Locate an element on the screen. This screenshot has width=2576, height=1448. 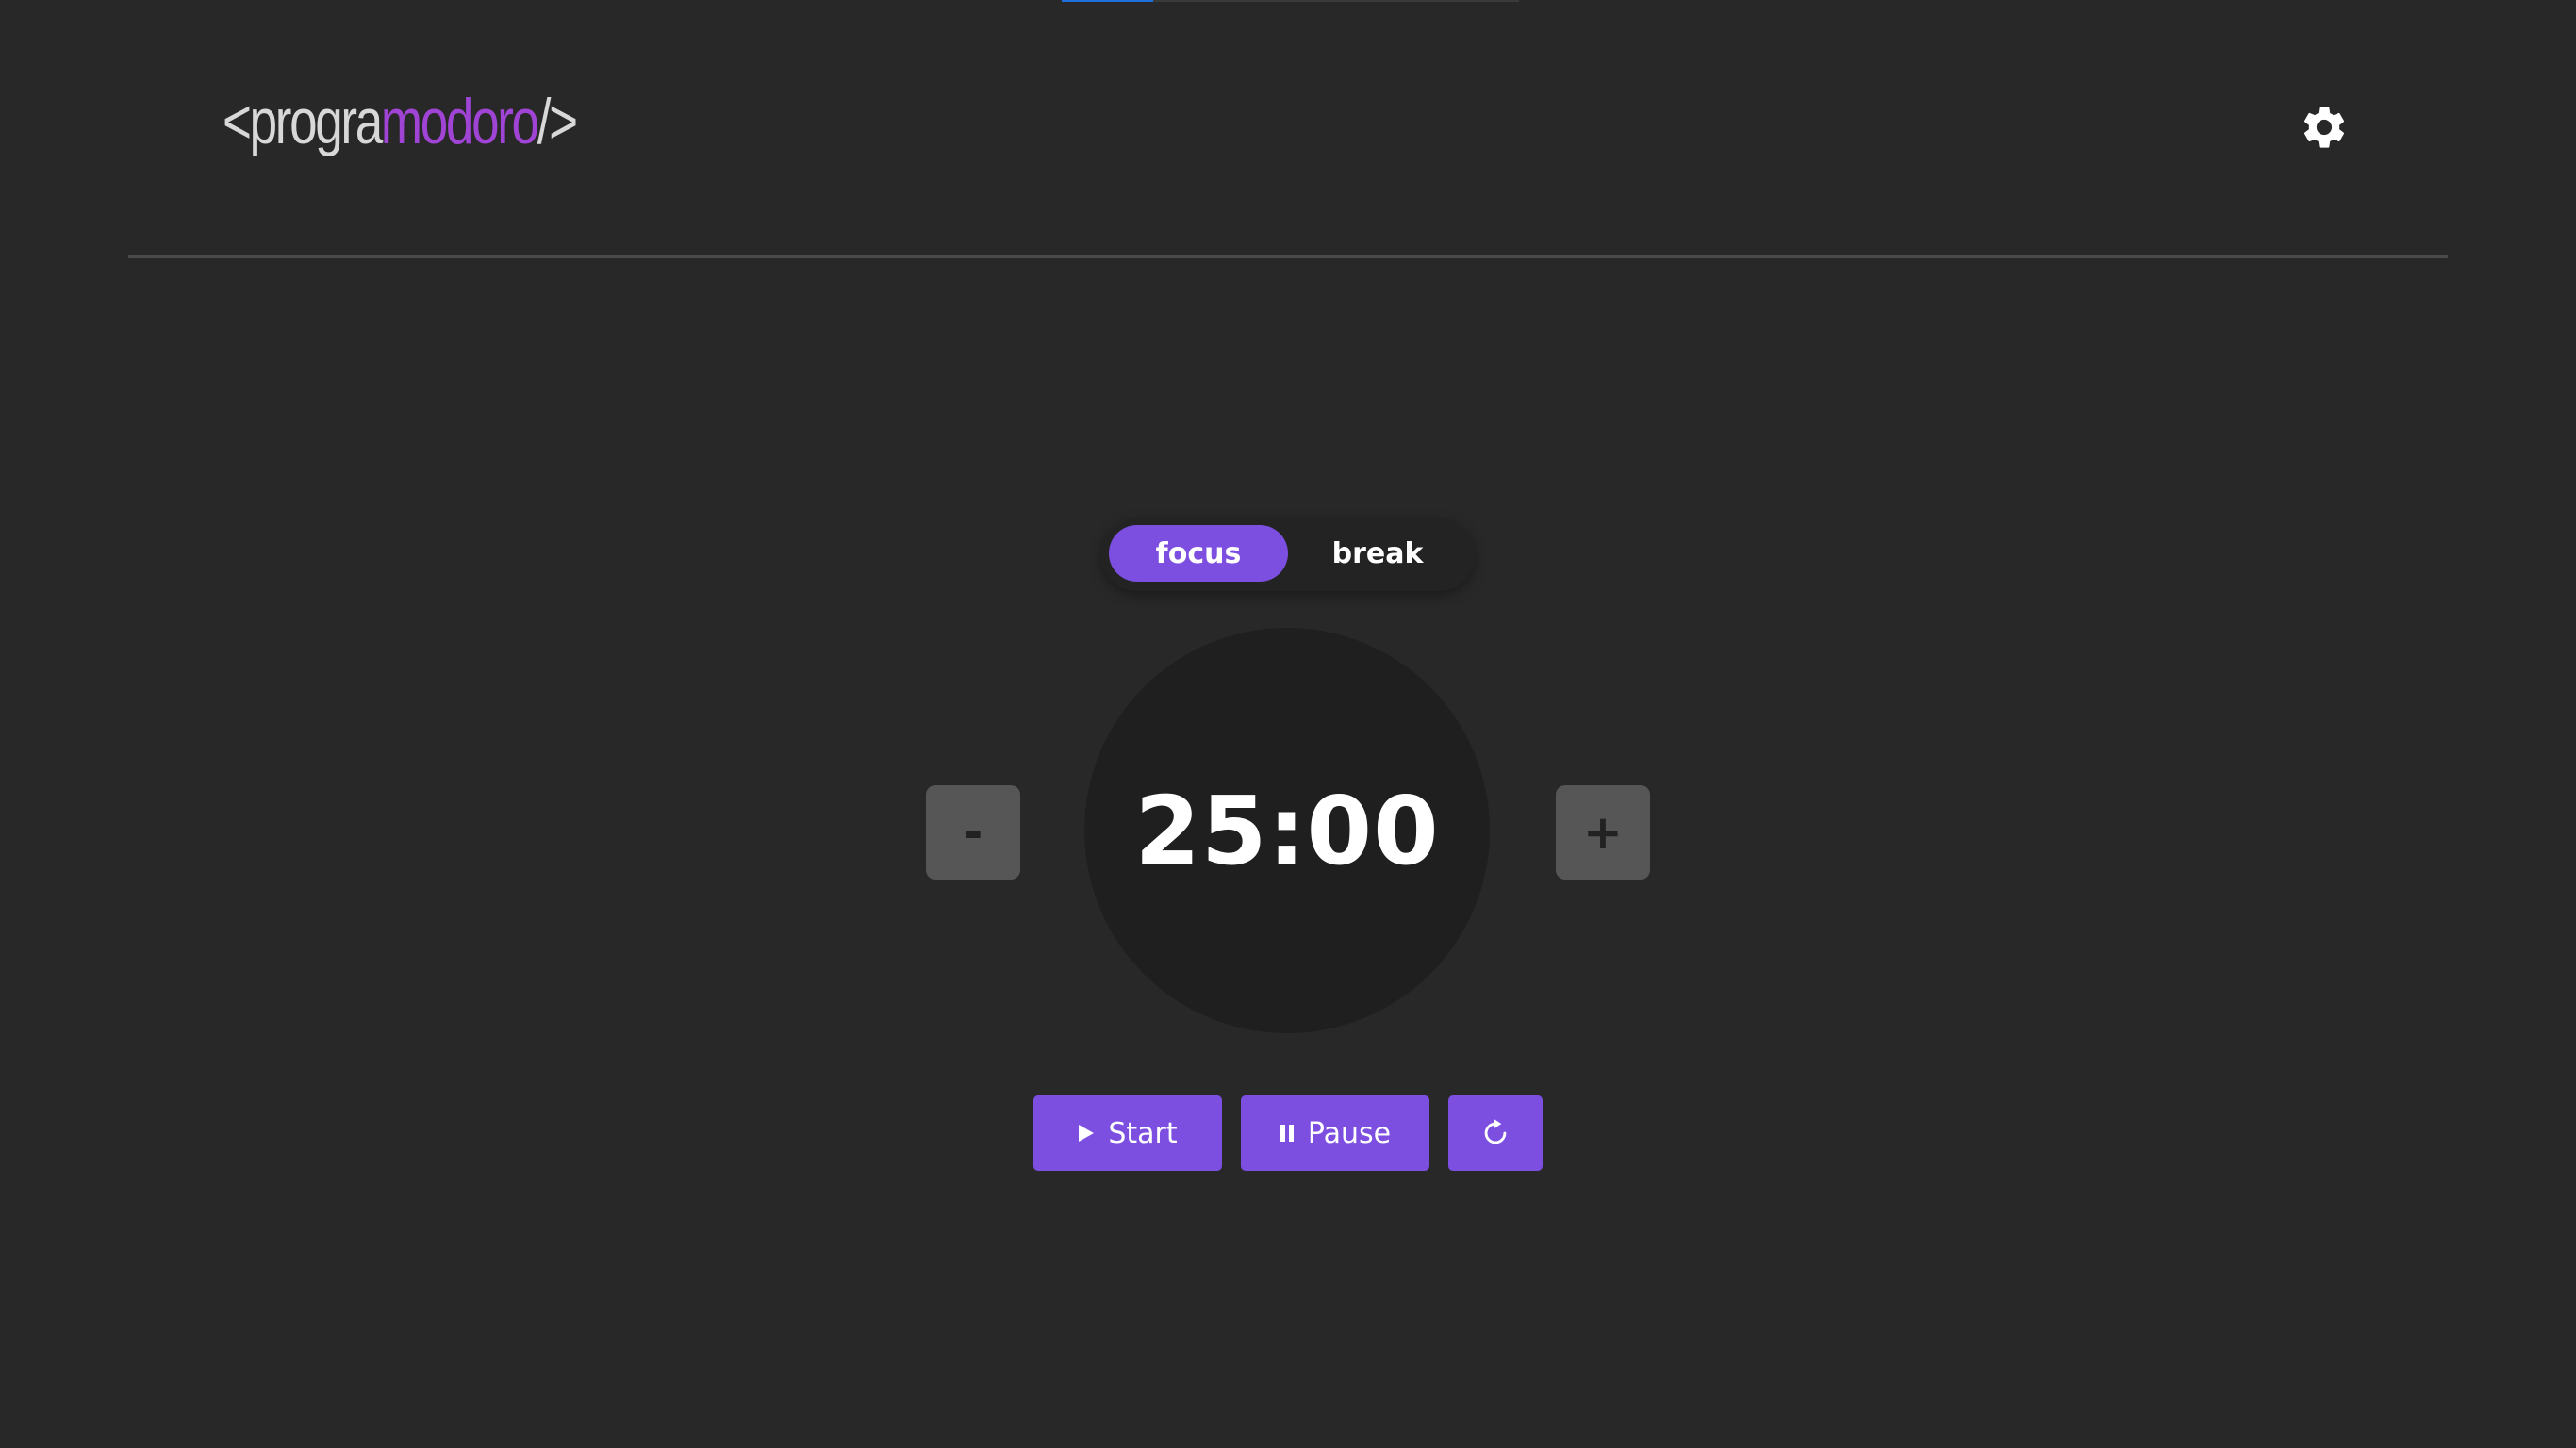
start-button-label: Start is located at coordinates (1143, 1133).